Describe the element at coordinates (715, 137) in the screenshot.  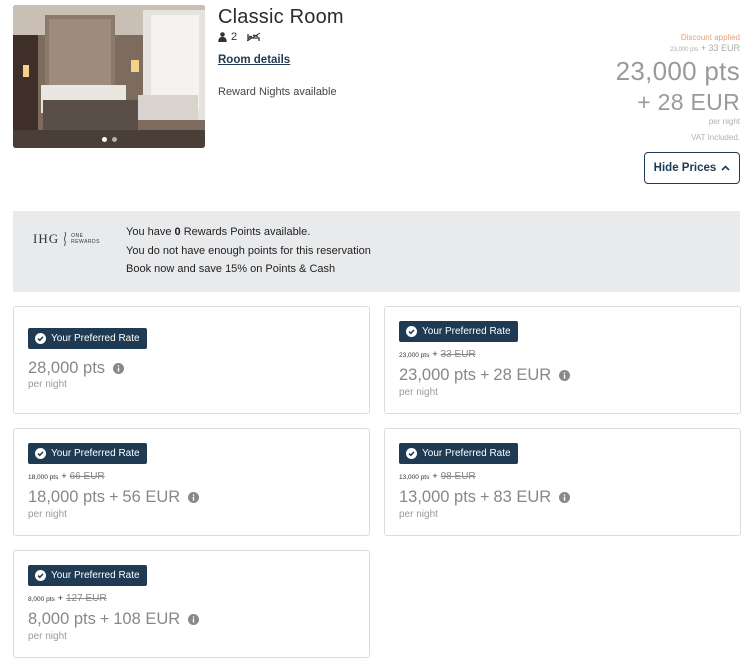
I see `vat-label: VAT Included.` at that location.